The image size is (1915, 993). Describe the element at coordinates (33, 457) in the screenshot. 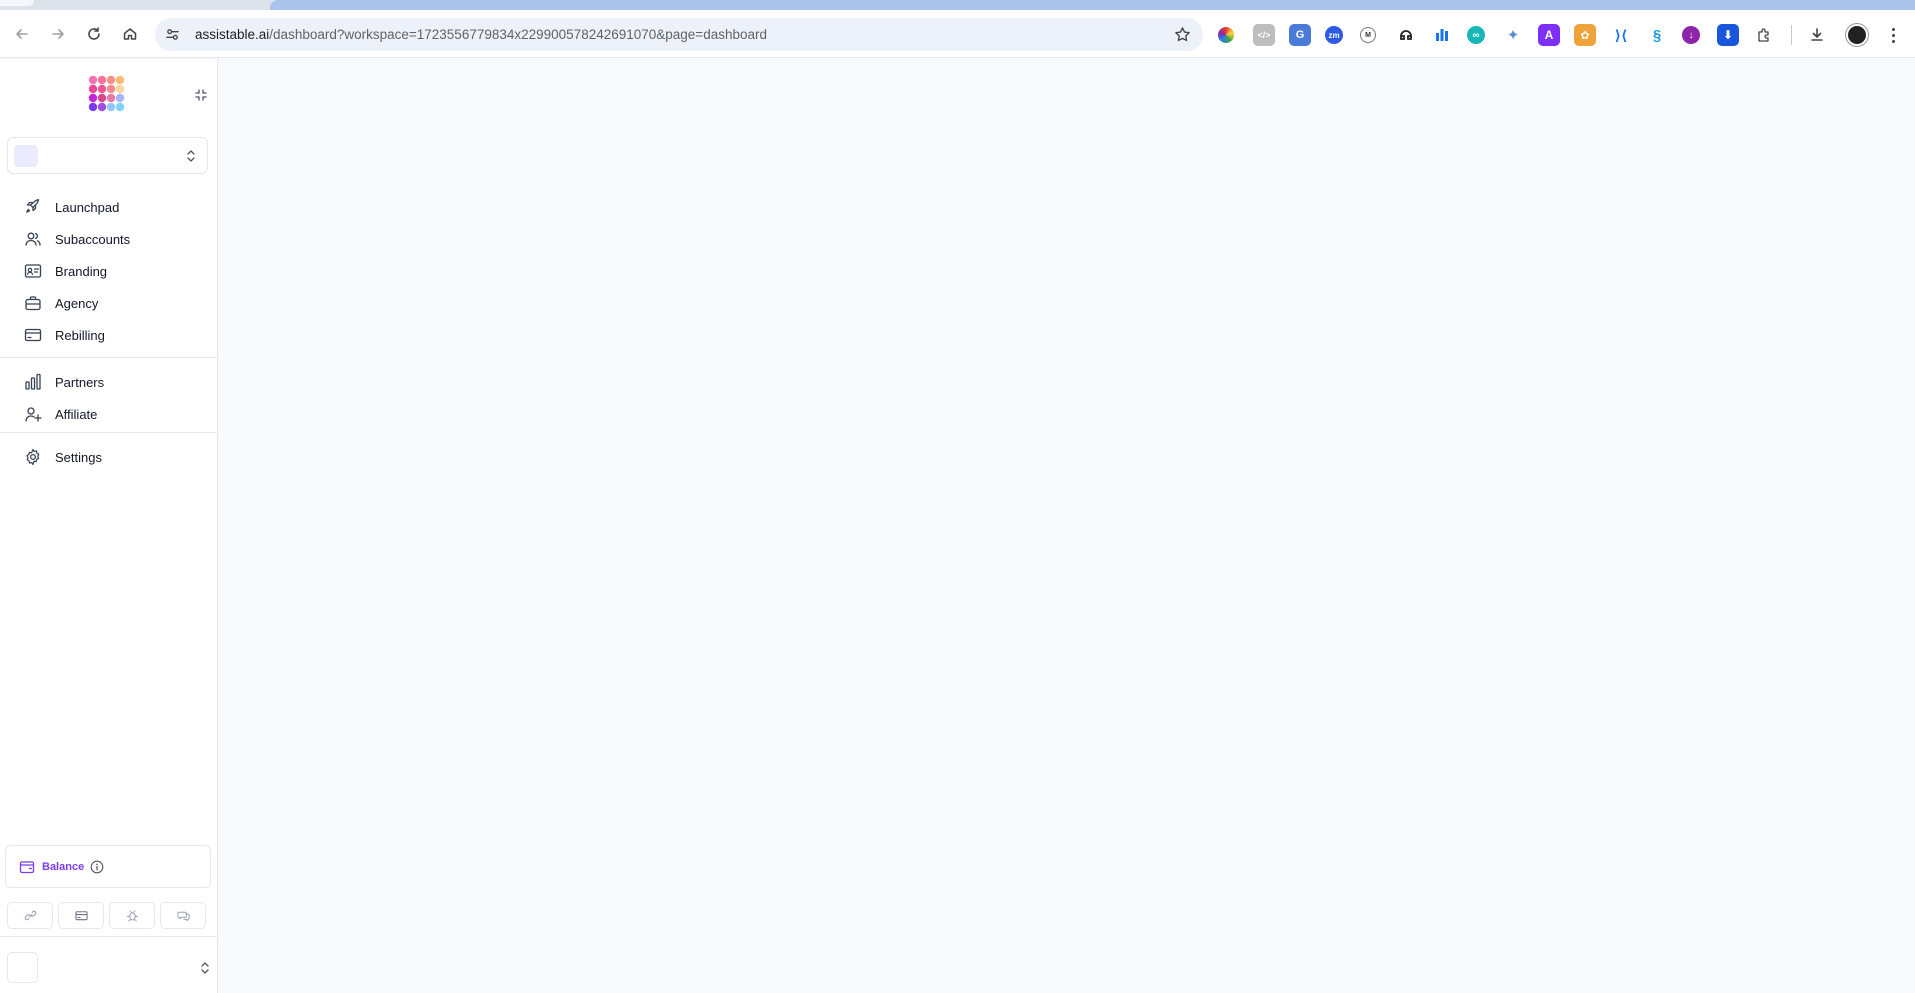

I see `gear-icon` at that location.